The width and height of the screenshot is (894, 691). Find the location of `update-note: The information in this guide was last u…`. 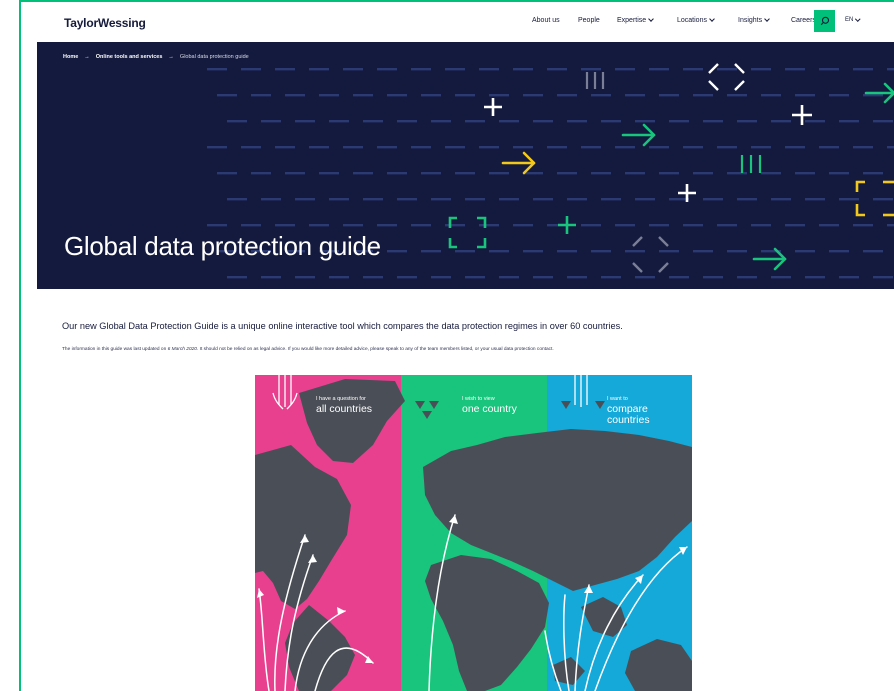

update-note: The information in this guide was last u… is located at coordinates (308, 349).